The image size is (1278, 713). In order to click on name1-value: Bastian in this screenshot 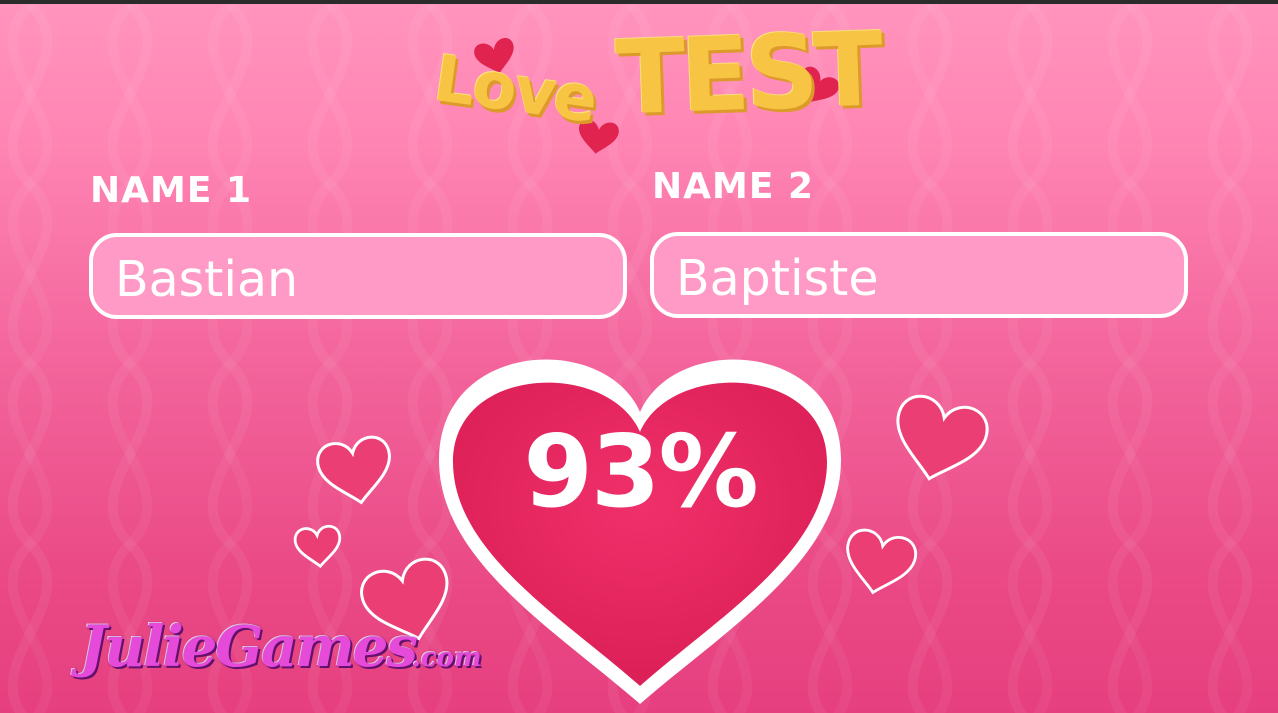, I will do `click(207, 279)`.